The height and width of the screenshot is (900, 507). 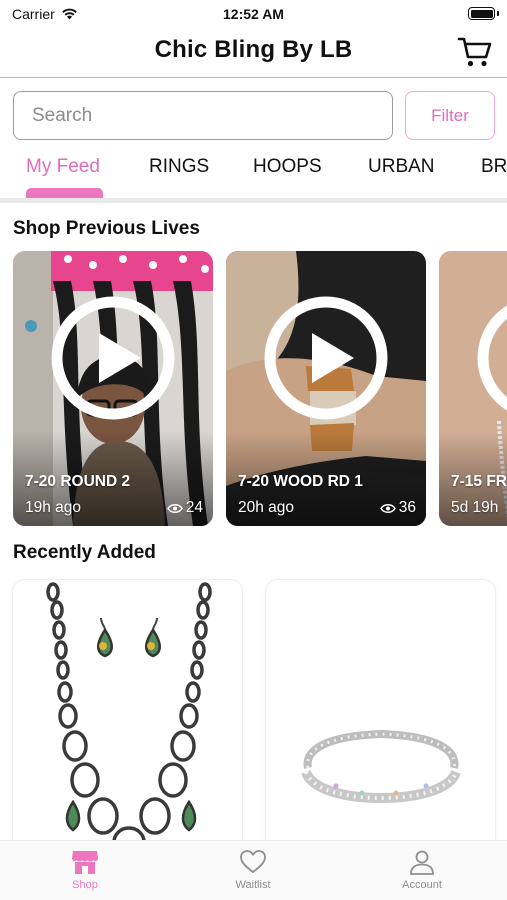 I want to click on view-count: 36, so click(x=397, y=508).